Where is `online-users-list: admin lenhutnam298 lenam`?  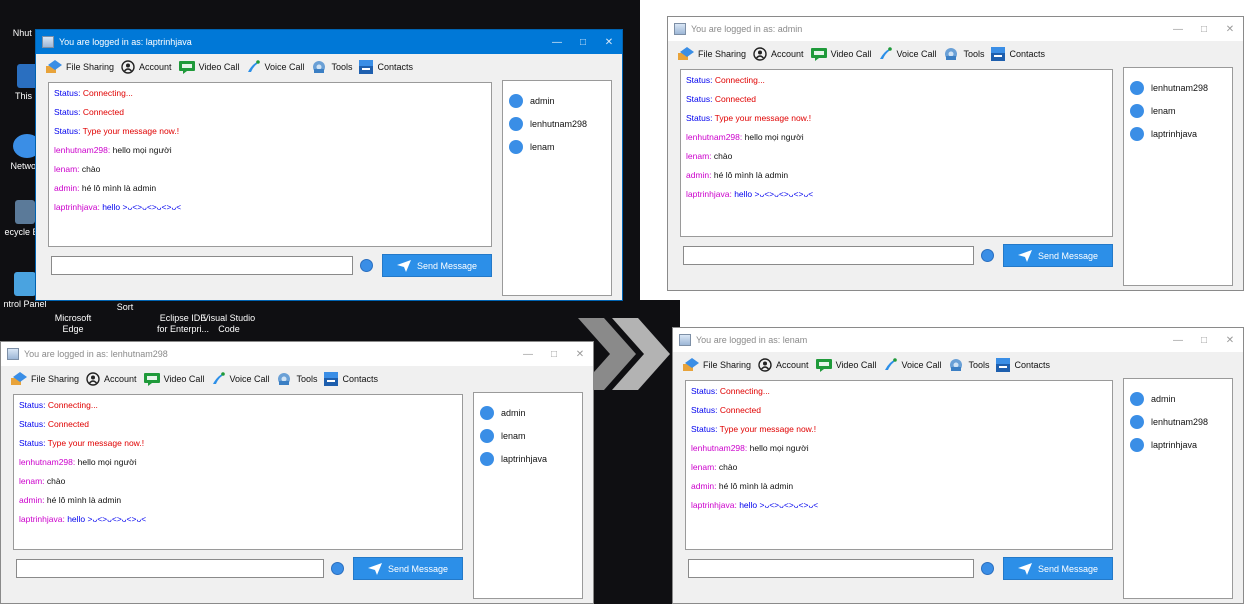 online-users-list: admin lenhutnam298 lenam is located at coordinates (557, 188).